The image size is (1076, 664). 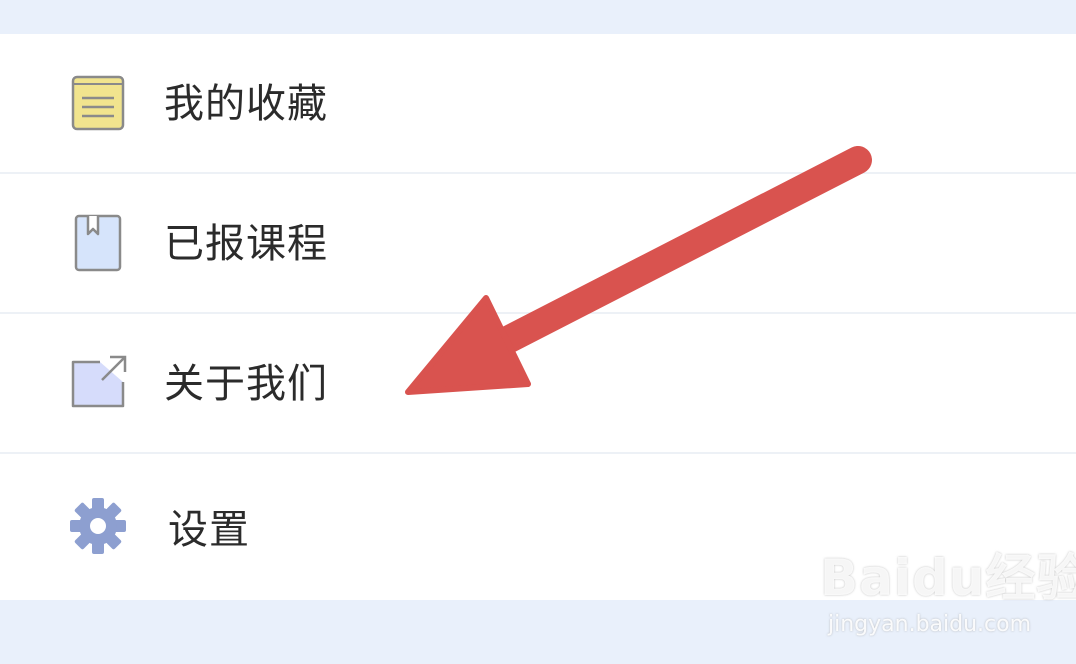 I want to click on menu-item-label: 已报课程, so click(x=246, y=244).